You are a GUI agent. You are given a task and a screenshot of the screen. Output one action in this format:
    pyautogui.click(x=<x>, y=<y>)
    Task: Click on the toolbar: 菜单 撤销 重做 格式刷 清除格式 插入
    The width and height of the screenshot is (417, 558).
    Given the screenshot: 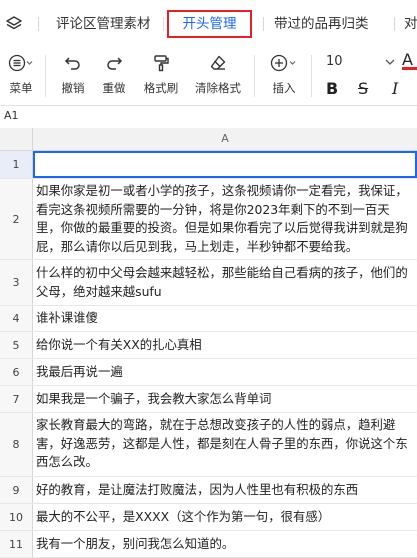 What is the action you would take?
    pyautogui.click(x=208, y=76)
    